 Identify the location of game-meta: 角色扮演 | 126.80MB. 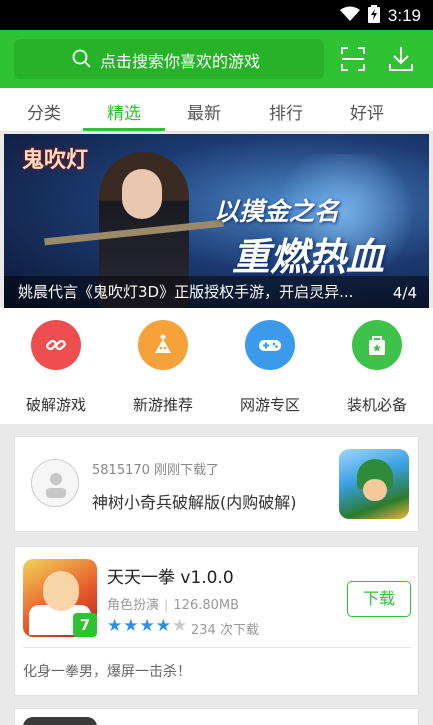
(173, 603).